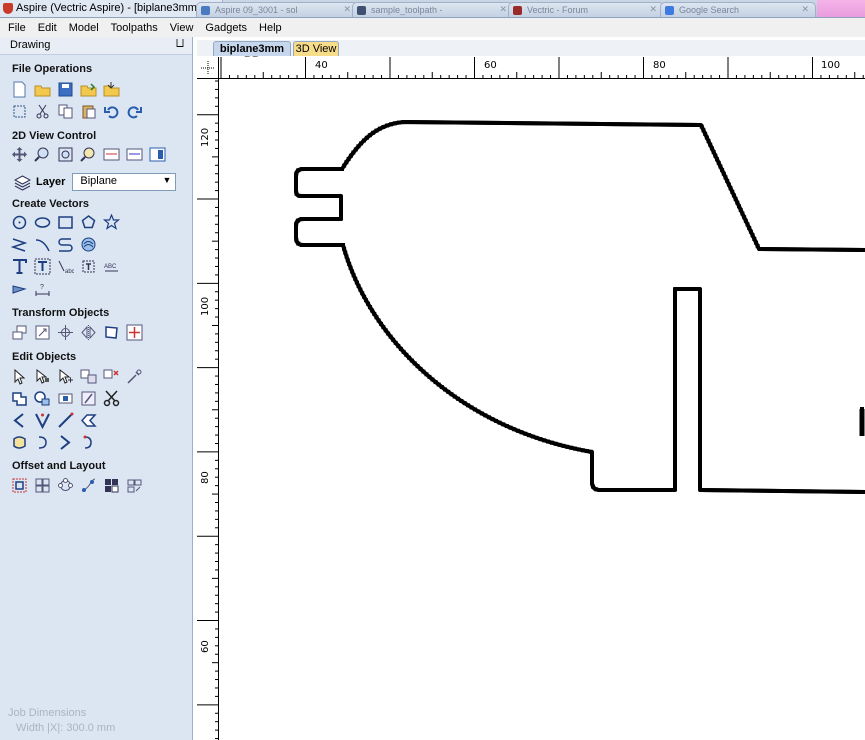 The image size is (865, 740). I want to click on browser-tab: Aspire 09_3001 - sol ✕, so click(277, 9).